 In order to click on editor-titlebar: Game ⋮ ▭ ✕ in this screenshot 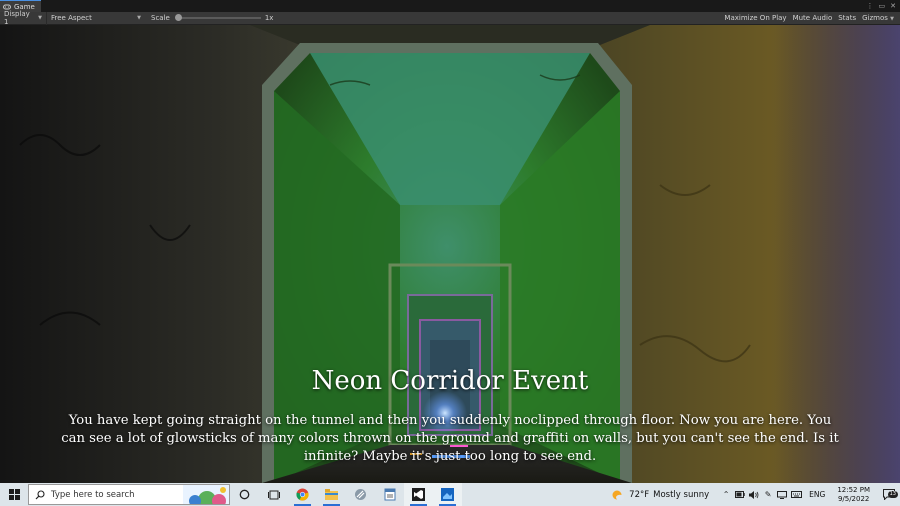, I will do `click(450, 6)`.